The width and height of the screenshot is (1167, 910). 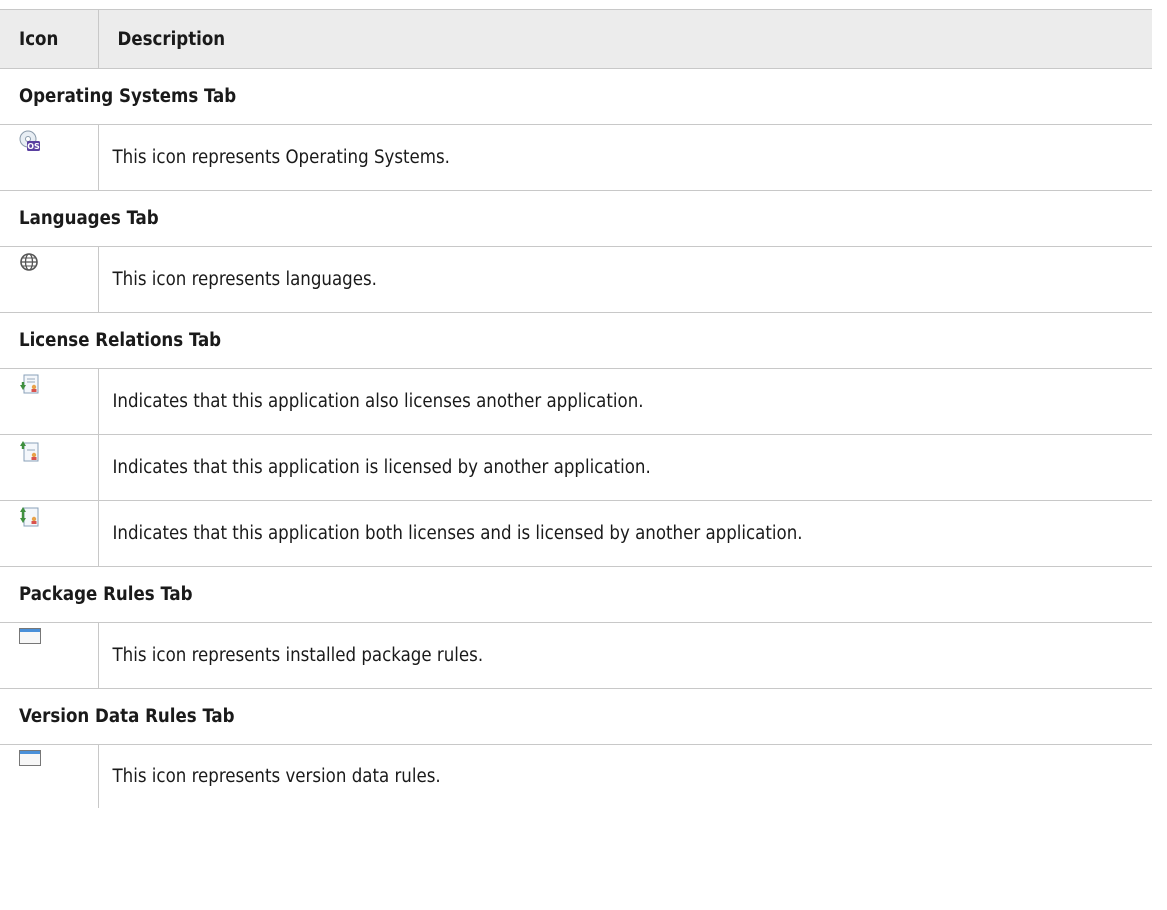 I want to click on section-title-package-rules: Package Rules Tab, so click(x=576, y=594).